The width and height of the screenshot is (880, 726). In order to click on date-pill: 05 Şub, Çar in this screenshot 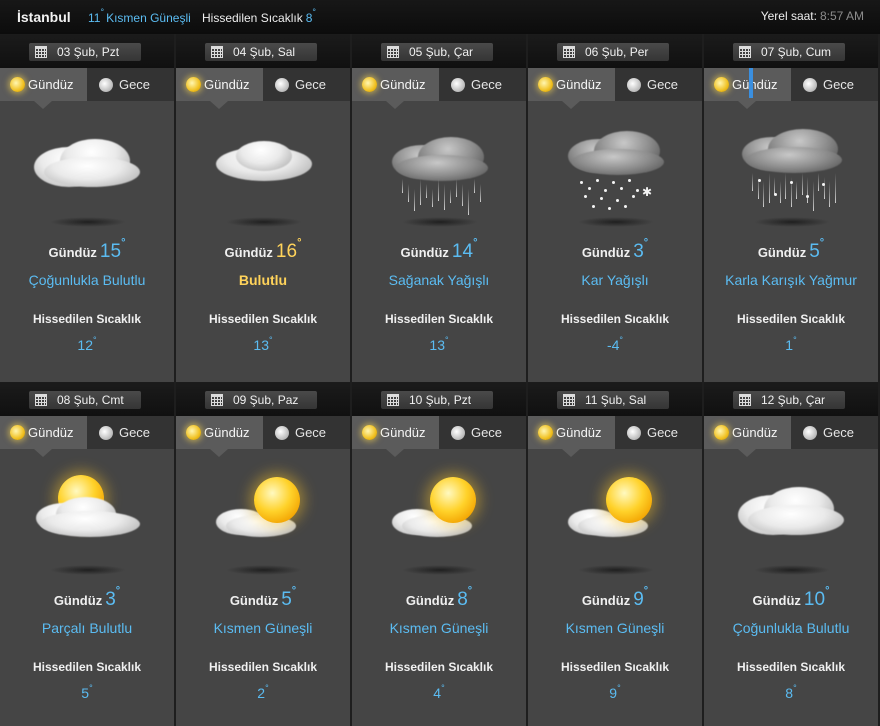, I will do `click(437, 52)`.